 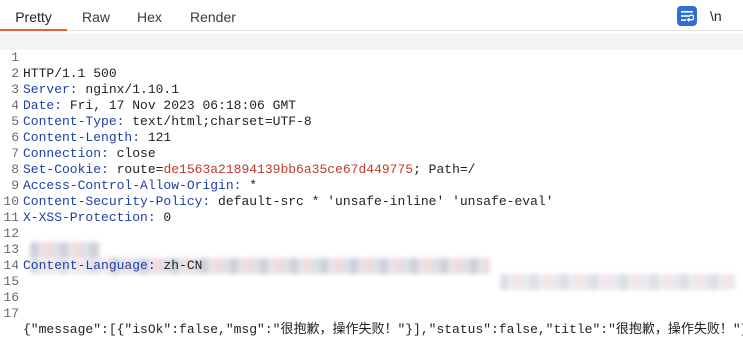 What do you see at coordinates (11, 313) in the screenshot?
I see `line-number: 17` at bounding box center [11, 313].